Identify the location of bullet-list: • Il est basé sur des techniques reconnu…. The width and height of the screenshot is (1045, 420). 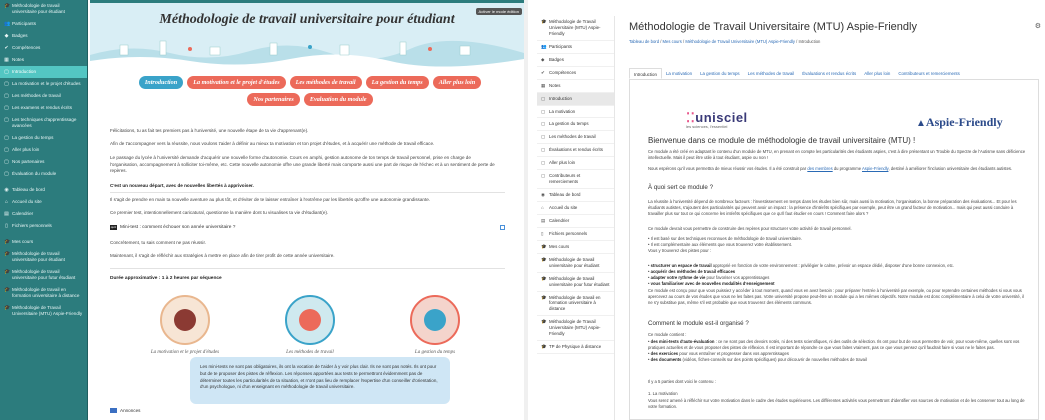
(838, 245).